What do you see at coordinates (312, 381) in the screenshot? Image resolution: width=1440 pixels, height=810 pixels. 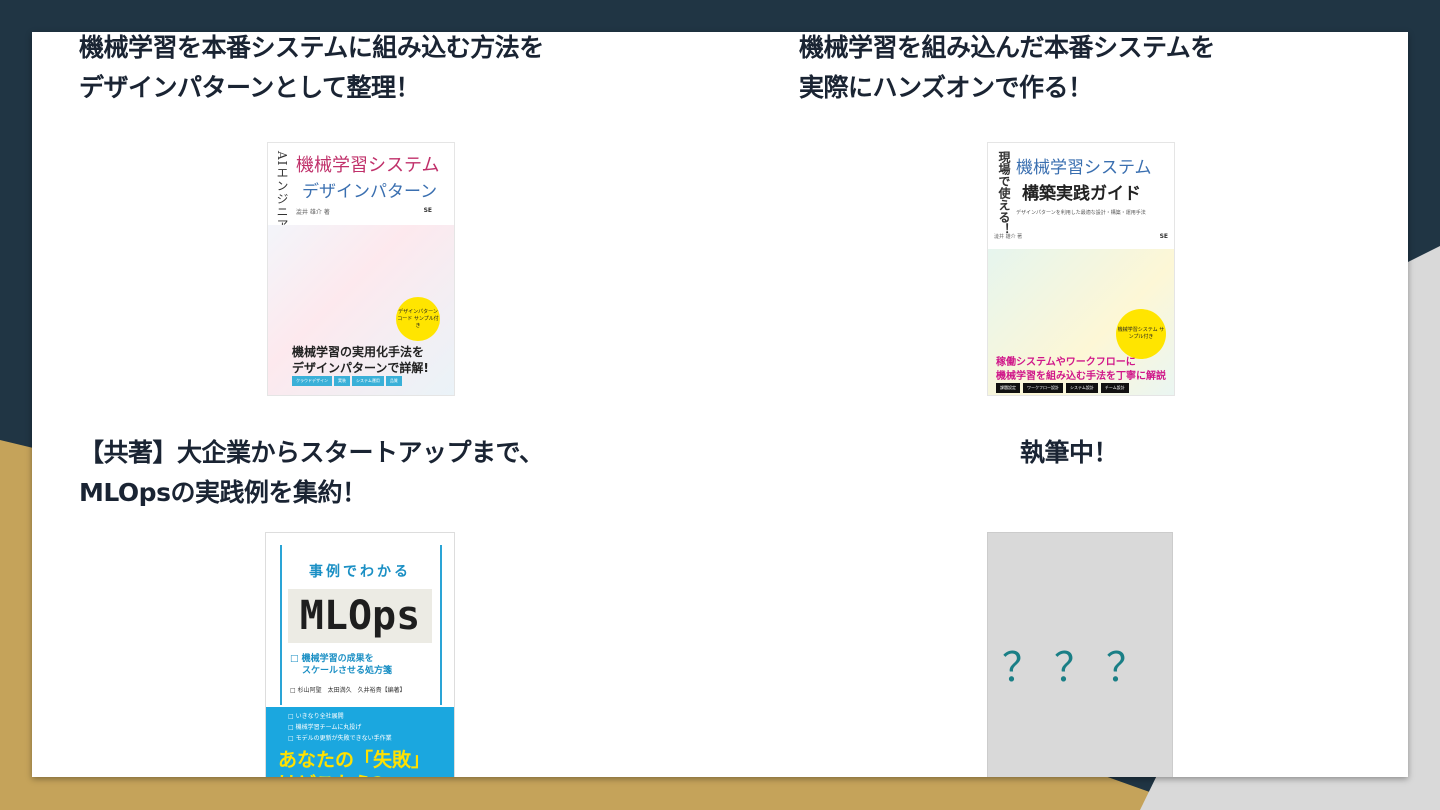 I see `book-tag: クラウドデザイン` at bounding box center [312, 381].